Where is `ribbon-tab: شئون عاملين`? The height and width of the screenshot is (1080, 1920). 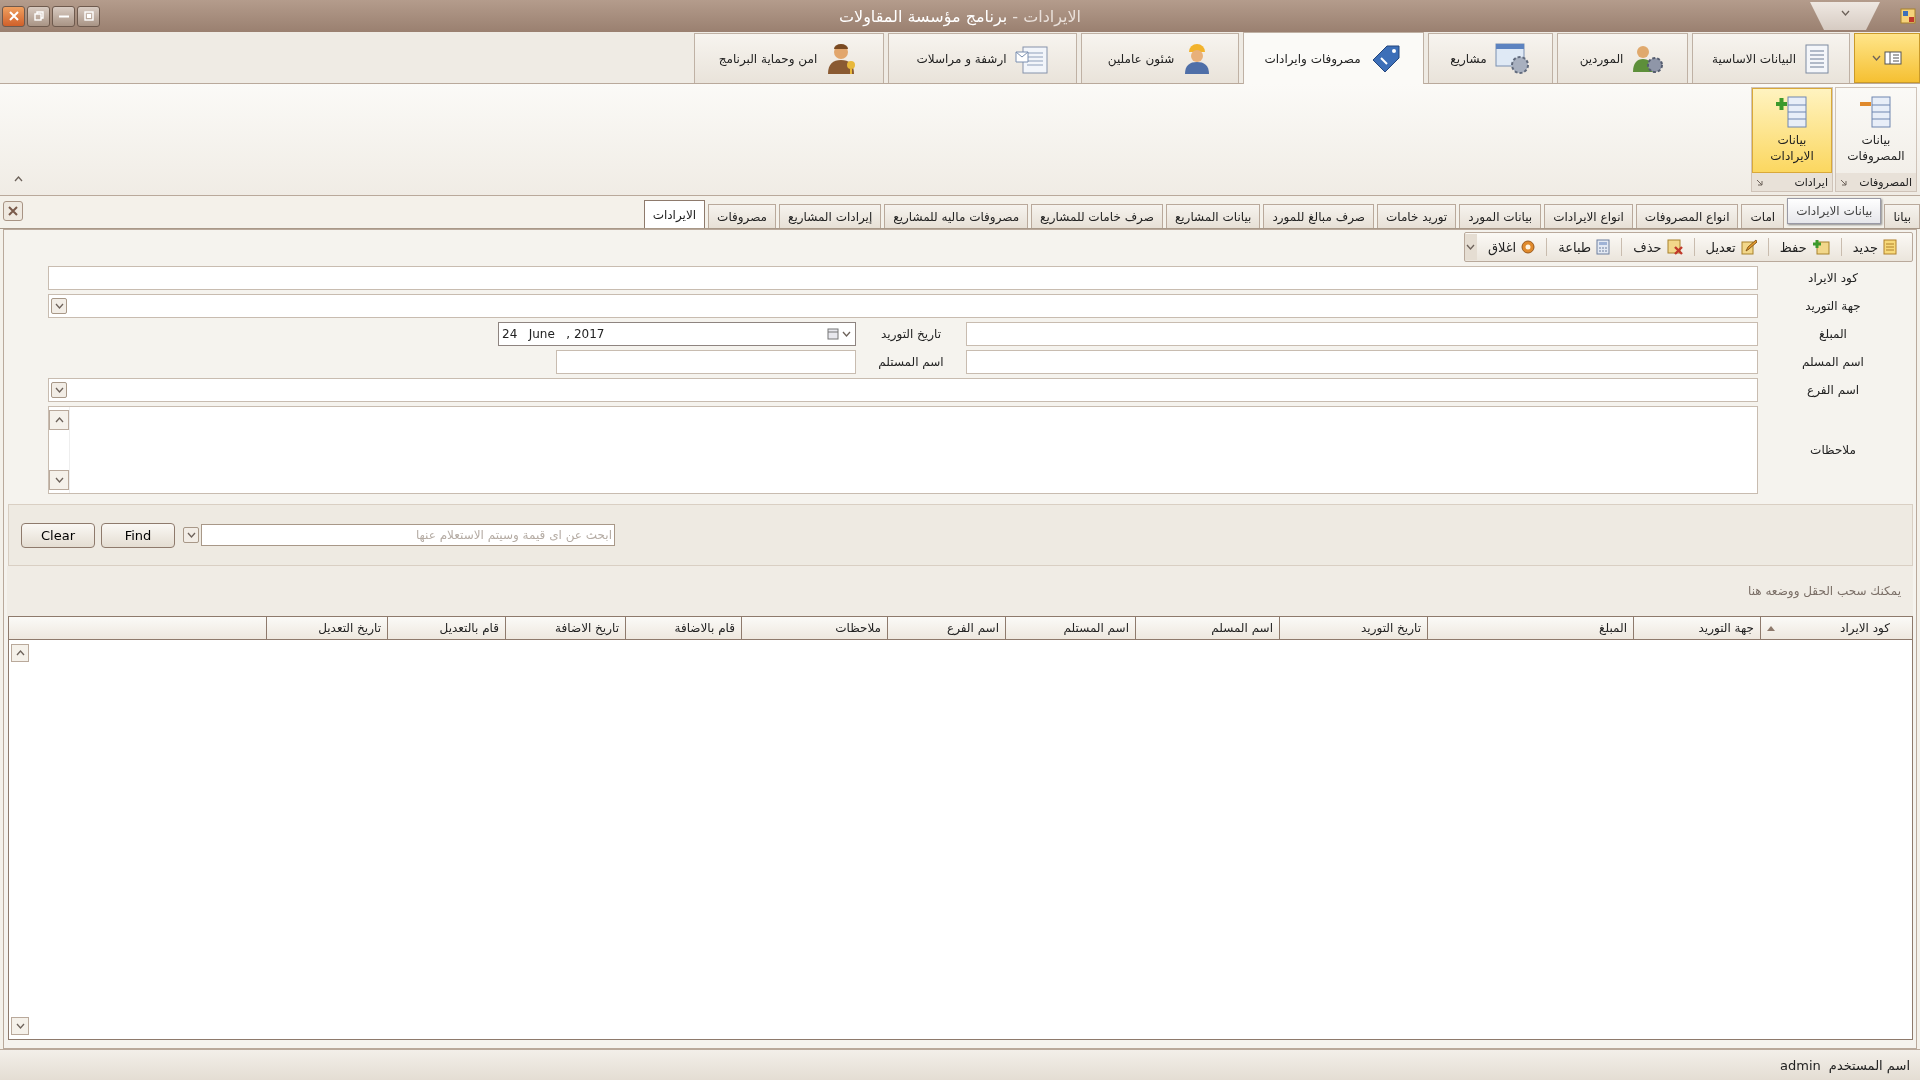
ribbon-tab: شئون عاملين is located at coordinates (1160, 58).